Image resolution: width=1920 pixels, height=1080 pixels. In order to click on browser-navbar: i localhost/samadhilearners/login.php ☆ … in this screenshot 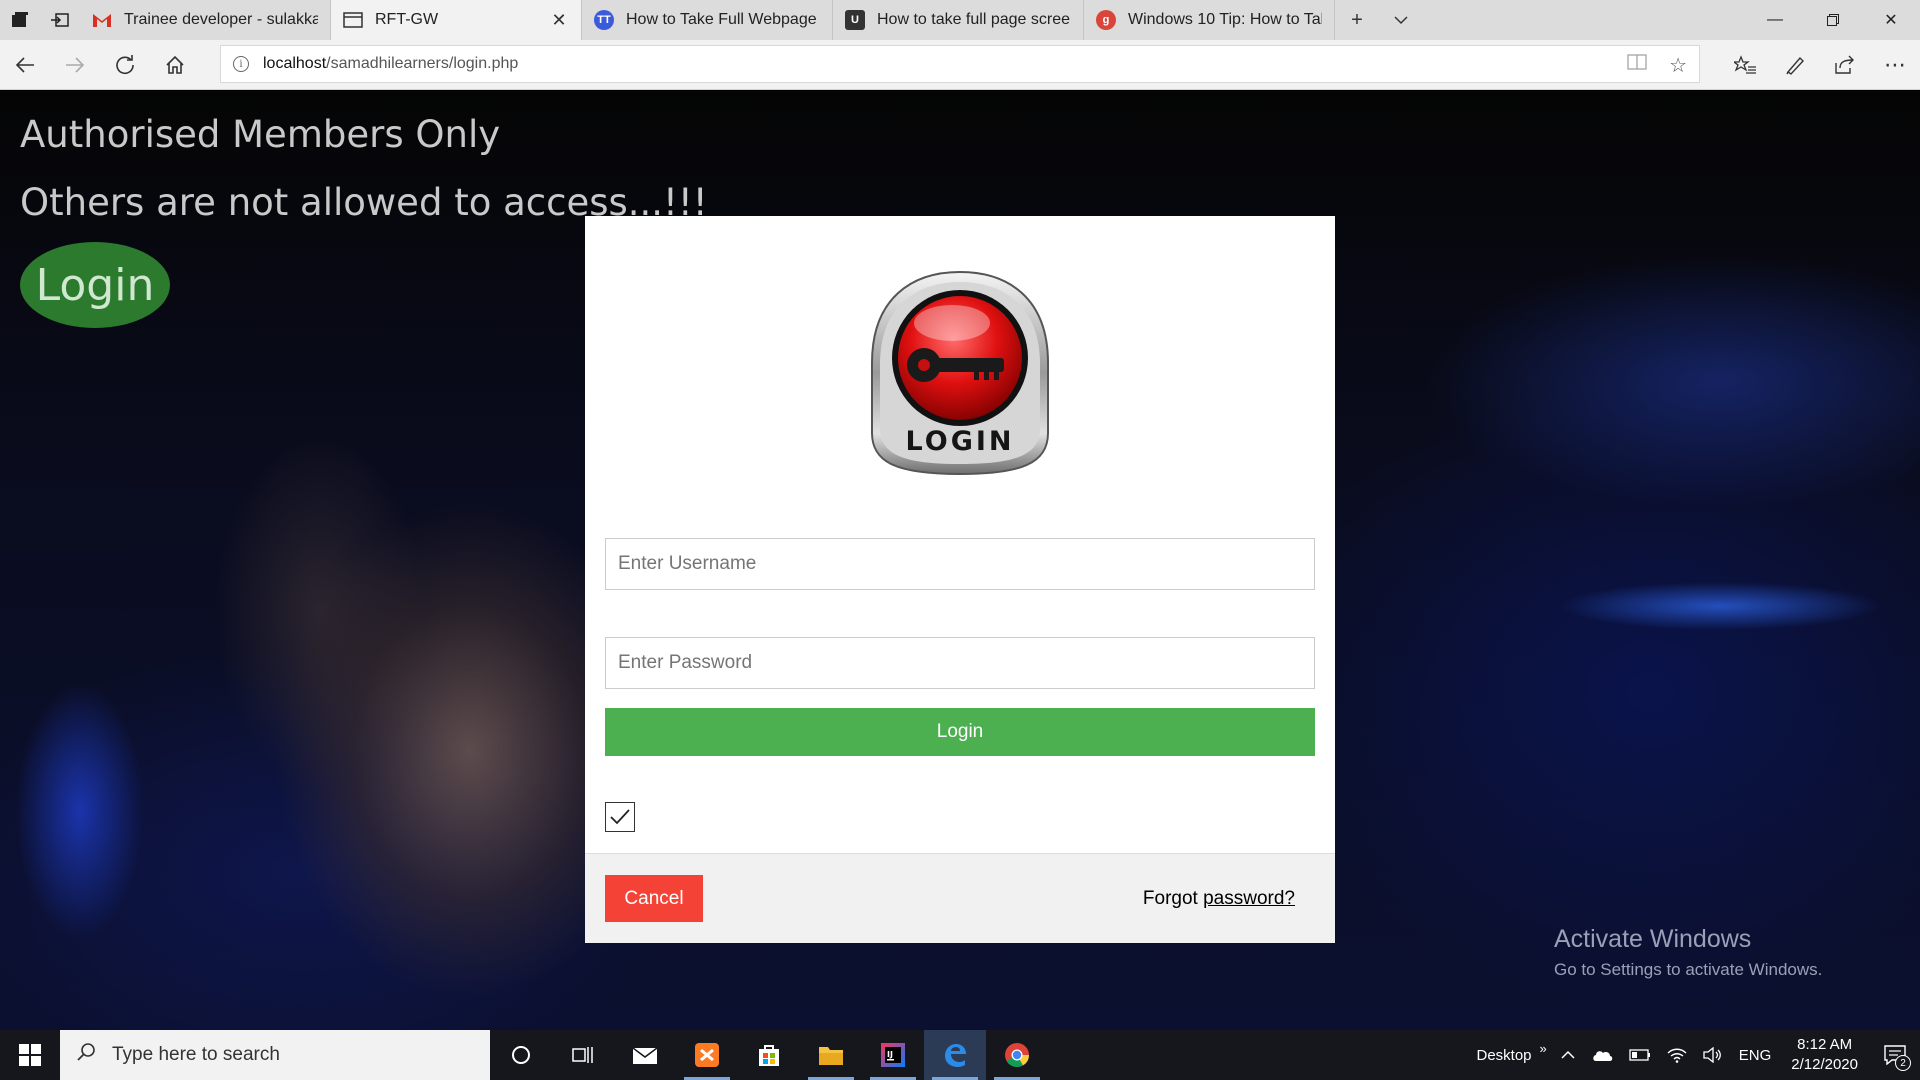, I will do `click(960, 65)`.